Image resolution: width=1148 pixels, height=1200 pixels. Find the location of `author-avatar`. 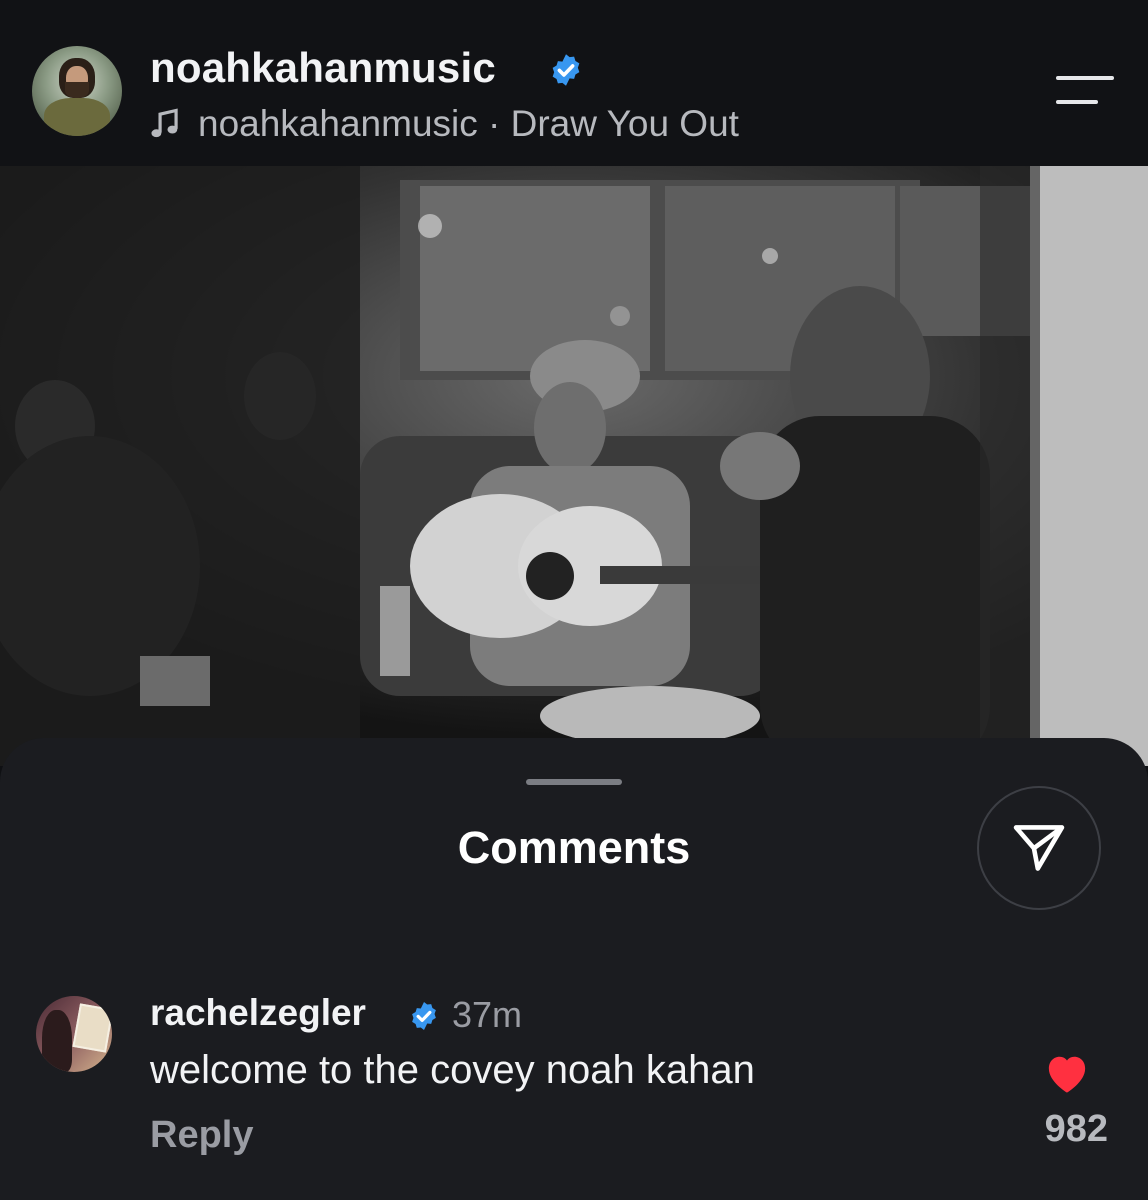

author-avatar is located at coordinates (77, 91).